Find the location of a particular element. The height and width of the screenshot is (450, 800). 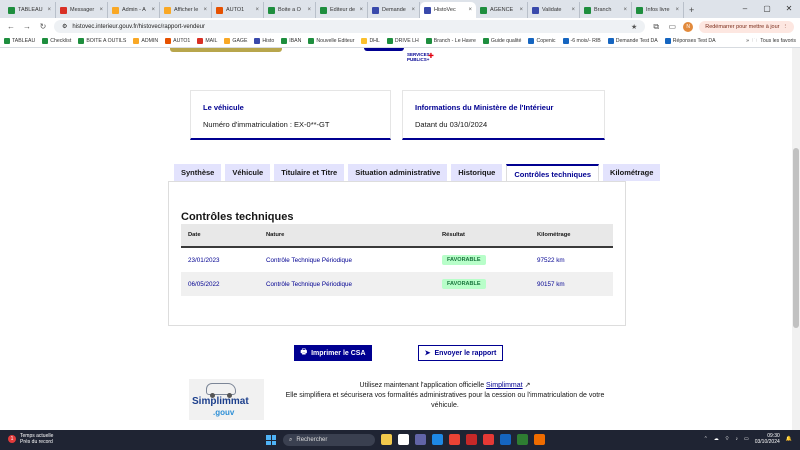

reload-icon: ↻ is located at coordinates (43, 26).